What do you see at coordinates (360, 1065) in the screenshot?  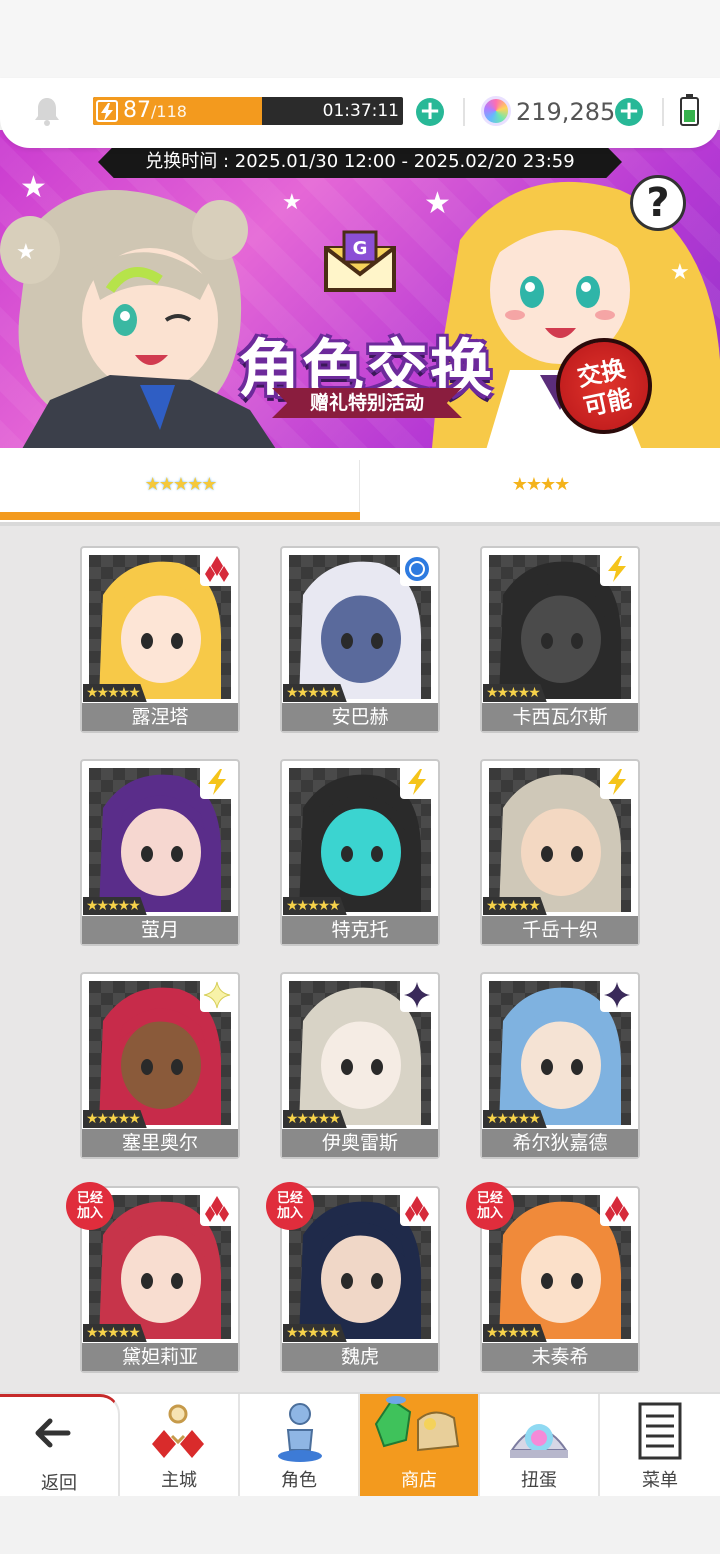 I see `character-card: ★★★★★ 伊奥雷斯` at bounding box center [360, 1065].